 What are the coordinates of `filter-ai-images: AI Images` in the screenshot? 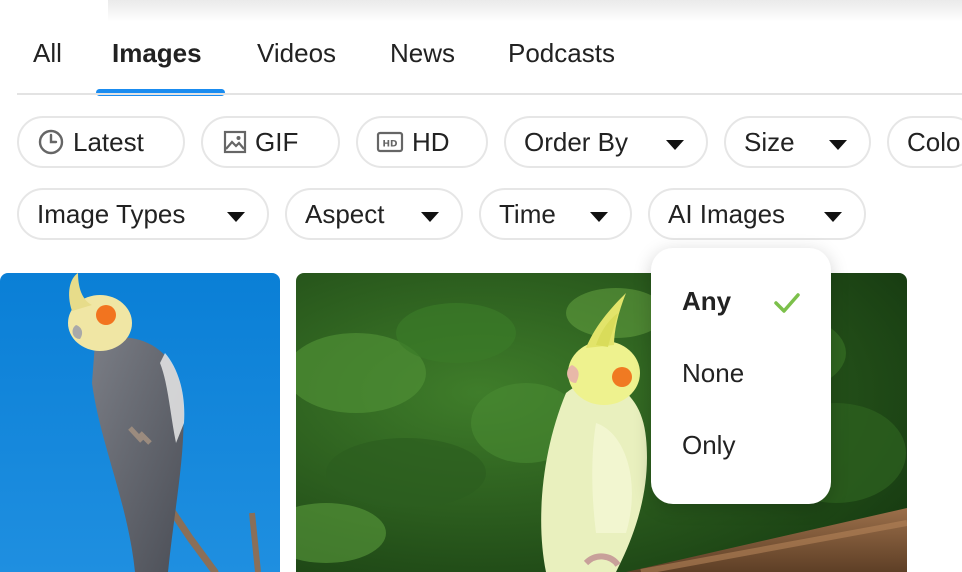 It's located at (757, 214).